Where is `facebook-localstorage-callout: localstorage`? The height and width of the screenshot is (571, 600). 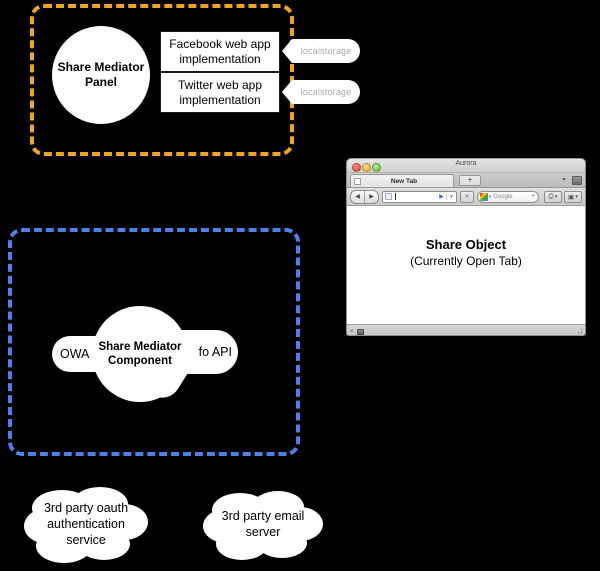 facebook-localstorage-callout: localstorage is located at coordinates (321, 51).